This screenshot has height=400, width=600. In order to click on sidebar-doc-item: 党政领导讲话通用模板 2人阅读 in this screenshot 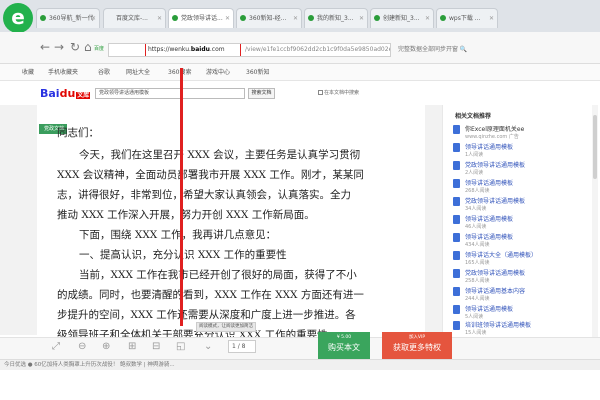, I will do `click(523, 169)`.